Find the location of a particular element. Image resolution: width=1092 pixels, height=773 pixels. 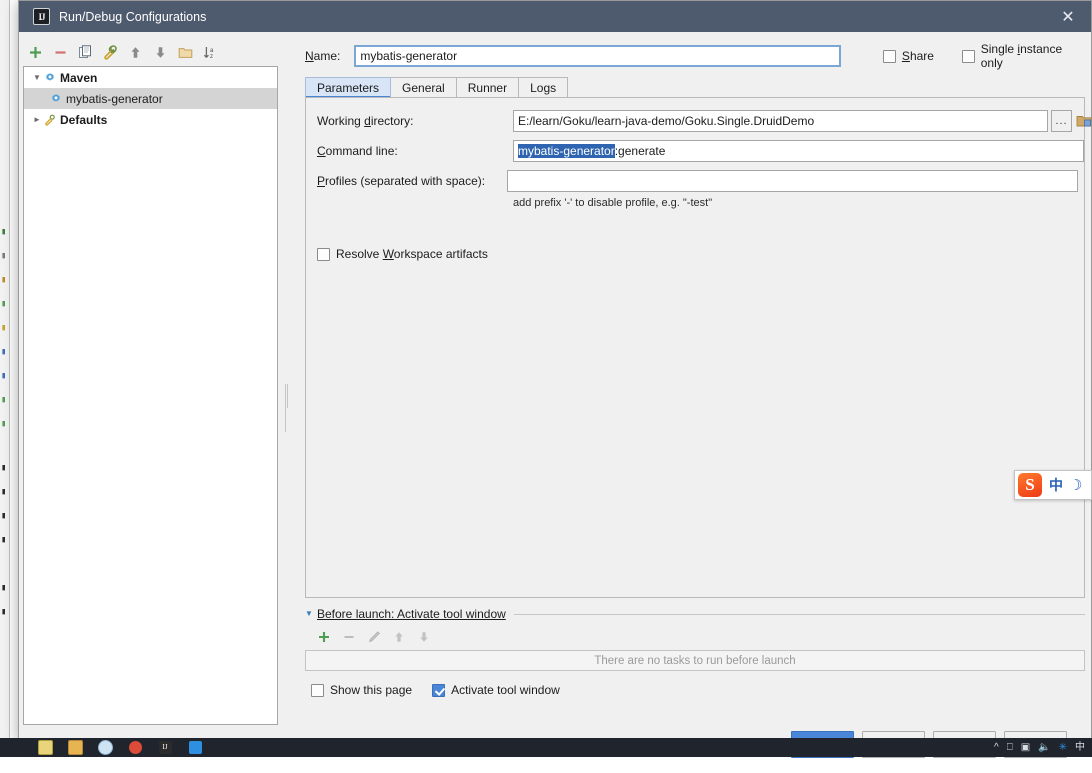

arrow-down-icon is located at coordinates (160, 52).